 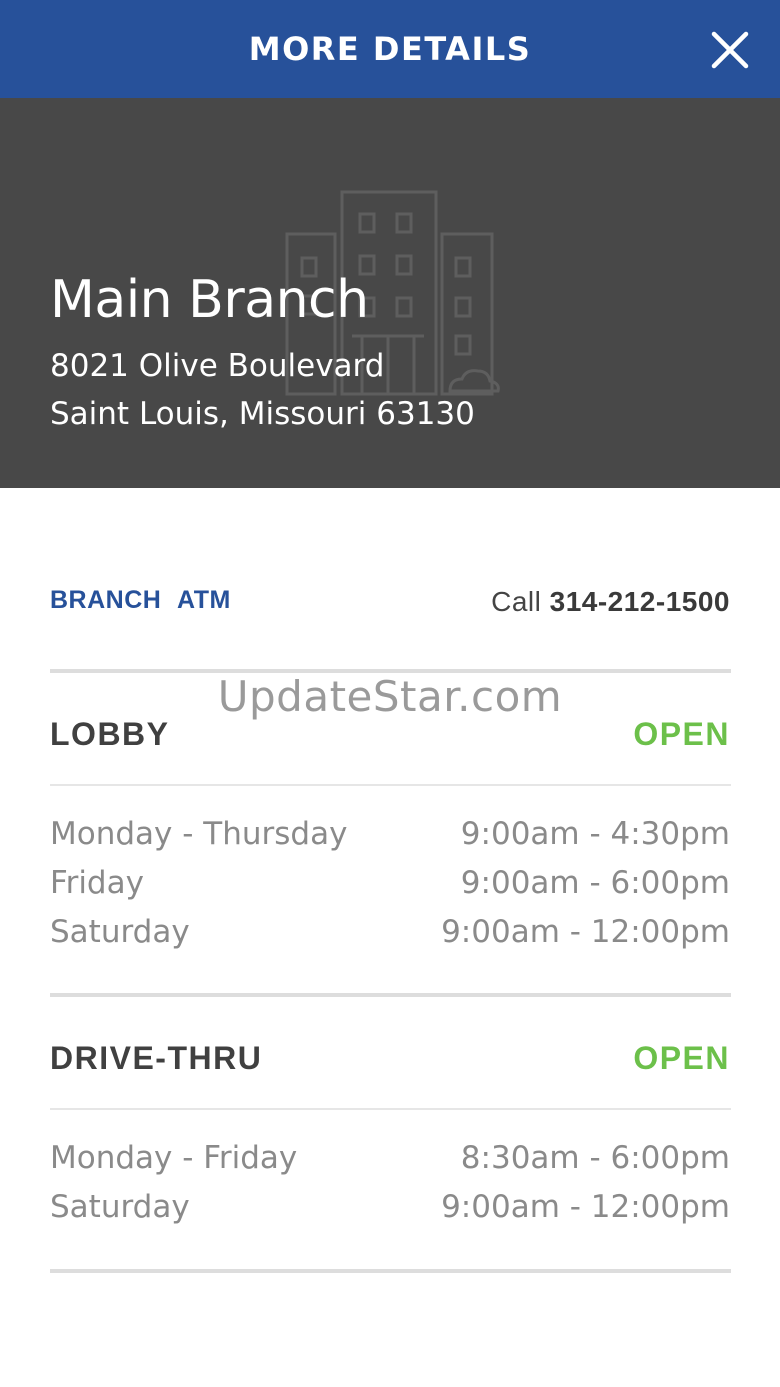 What do you see at coordinates (262, 414) in the screenshot?
I see `address-city: Saint Louis, Missouri 63130` at bounding box center [262, 414].